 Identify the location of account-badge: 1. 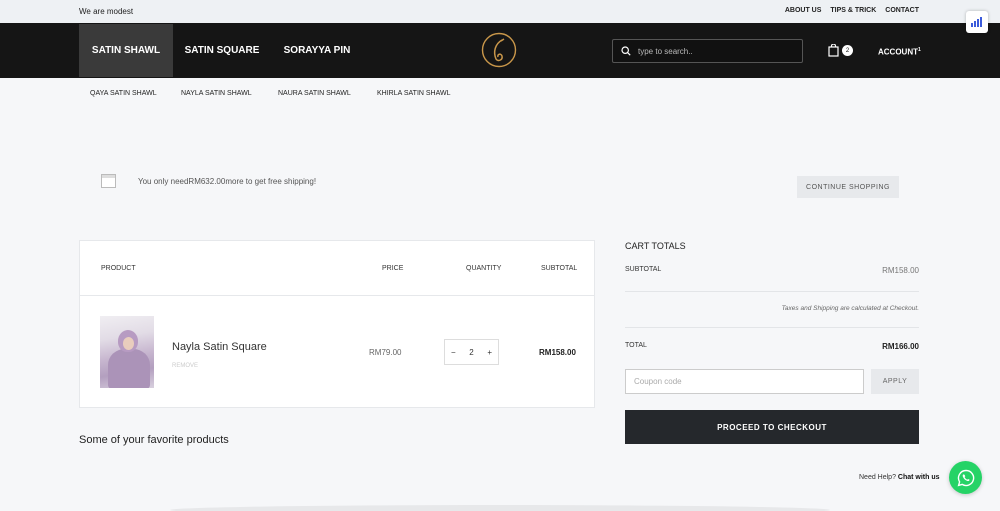
(919, 50).